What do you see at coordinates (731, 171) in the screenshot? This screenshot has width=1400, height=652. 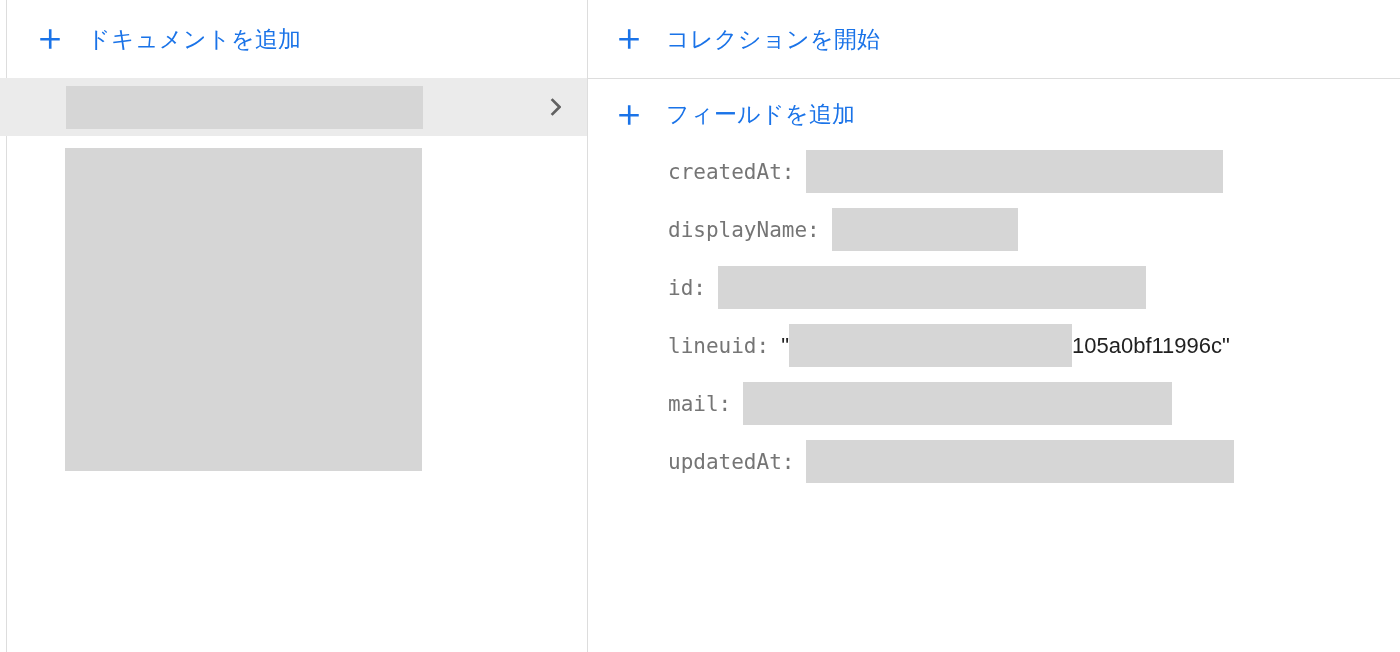 I see `field-key: createdAt:` at bounding box center [731, 171].